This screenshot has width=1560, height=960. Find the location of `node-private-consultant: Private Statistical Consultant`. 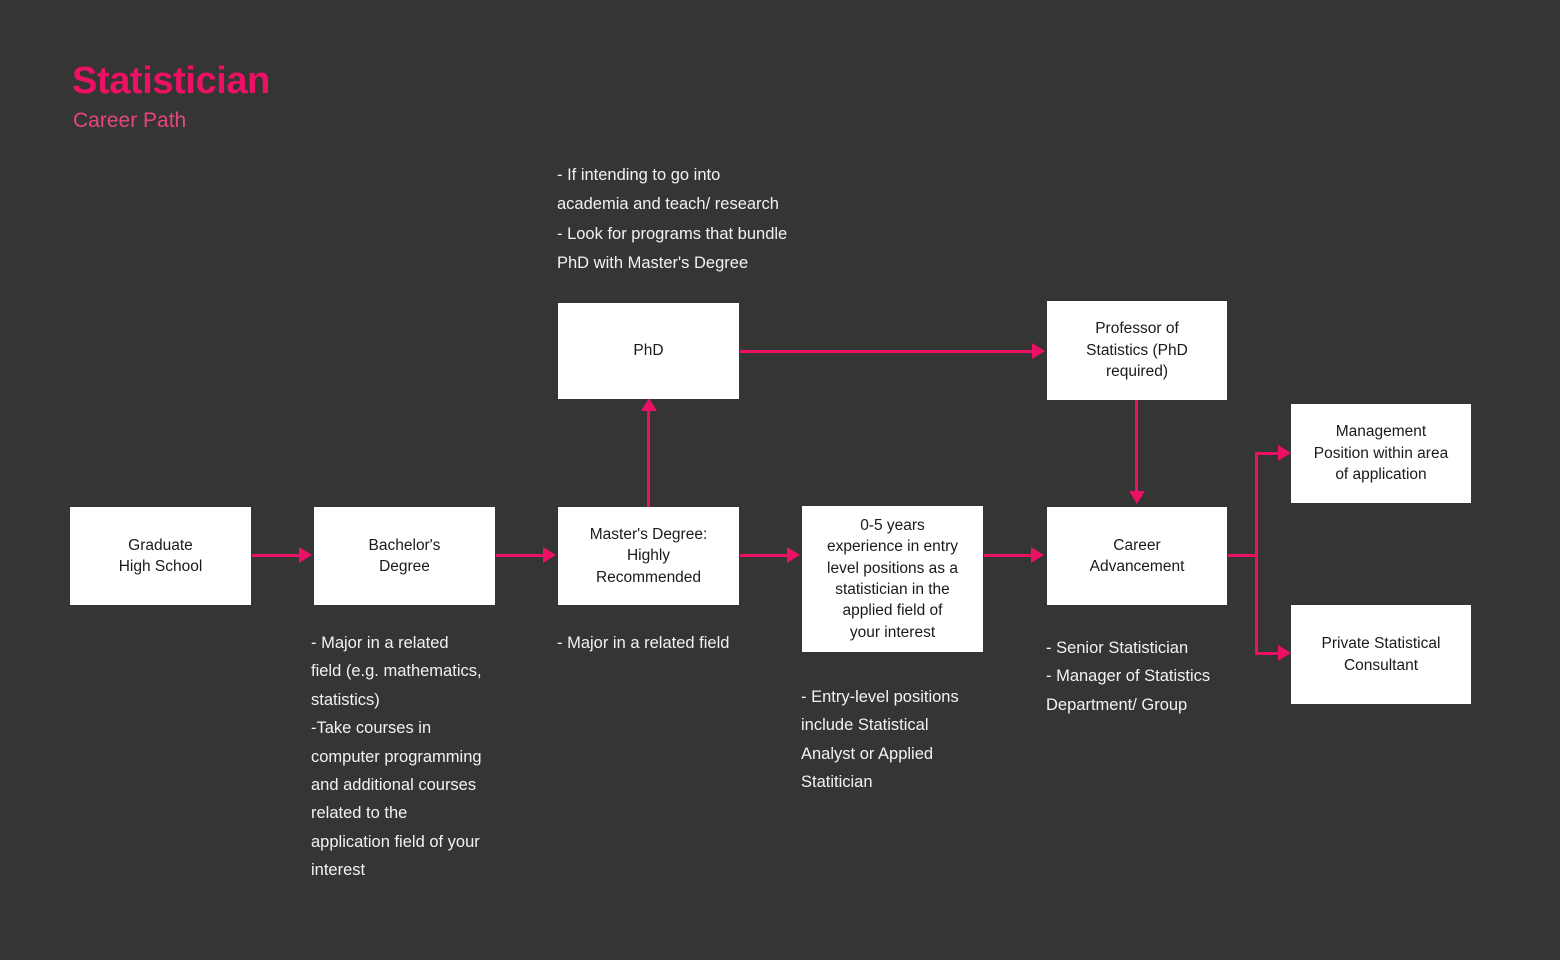

node-private-consultant: Private Statistical Consultant is located at coordinates (1381, 654).